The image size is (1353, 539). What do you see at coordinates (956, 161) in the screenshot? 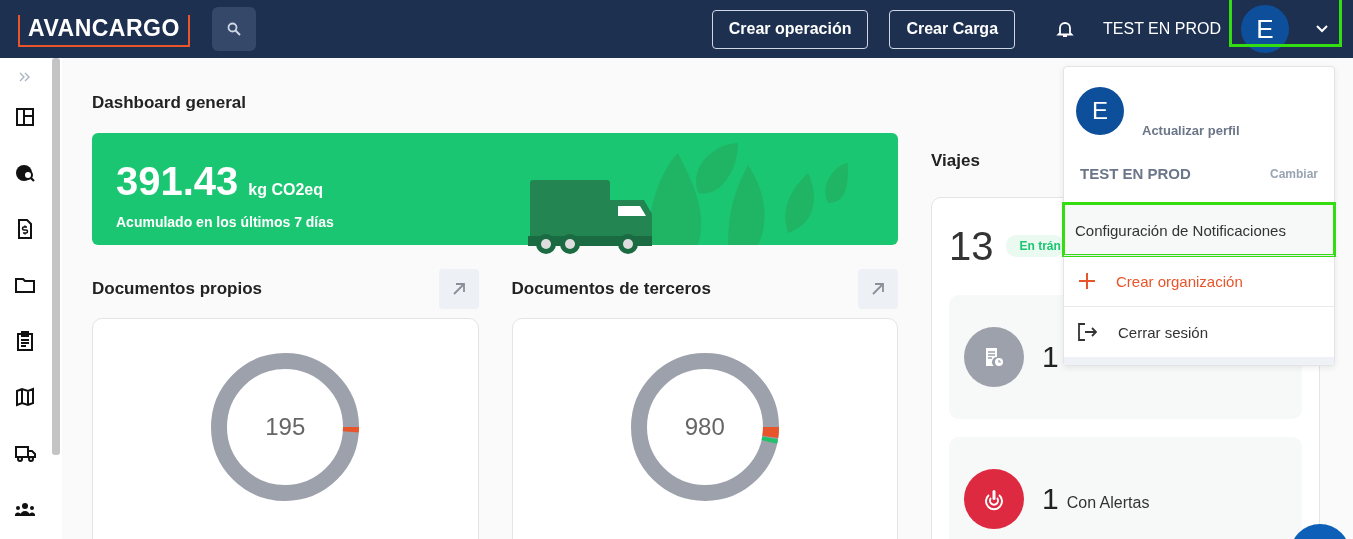
I see `section-title: Viajes` at bounding box center [956, 161].